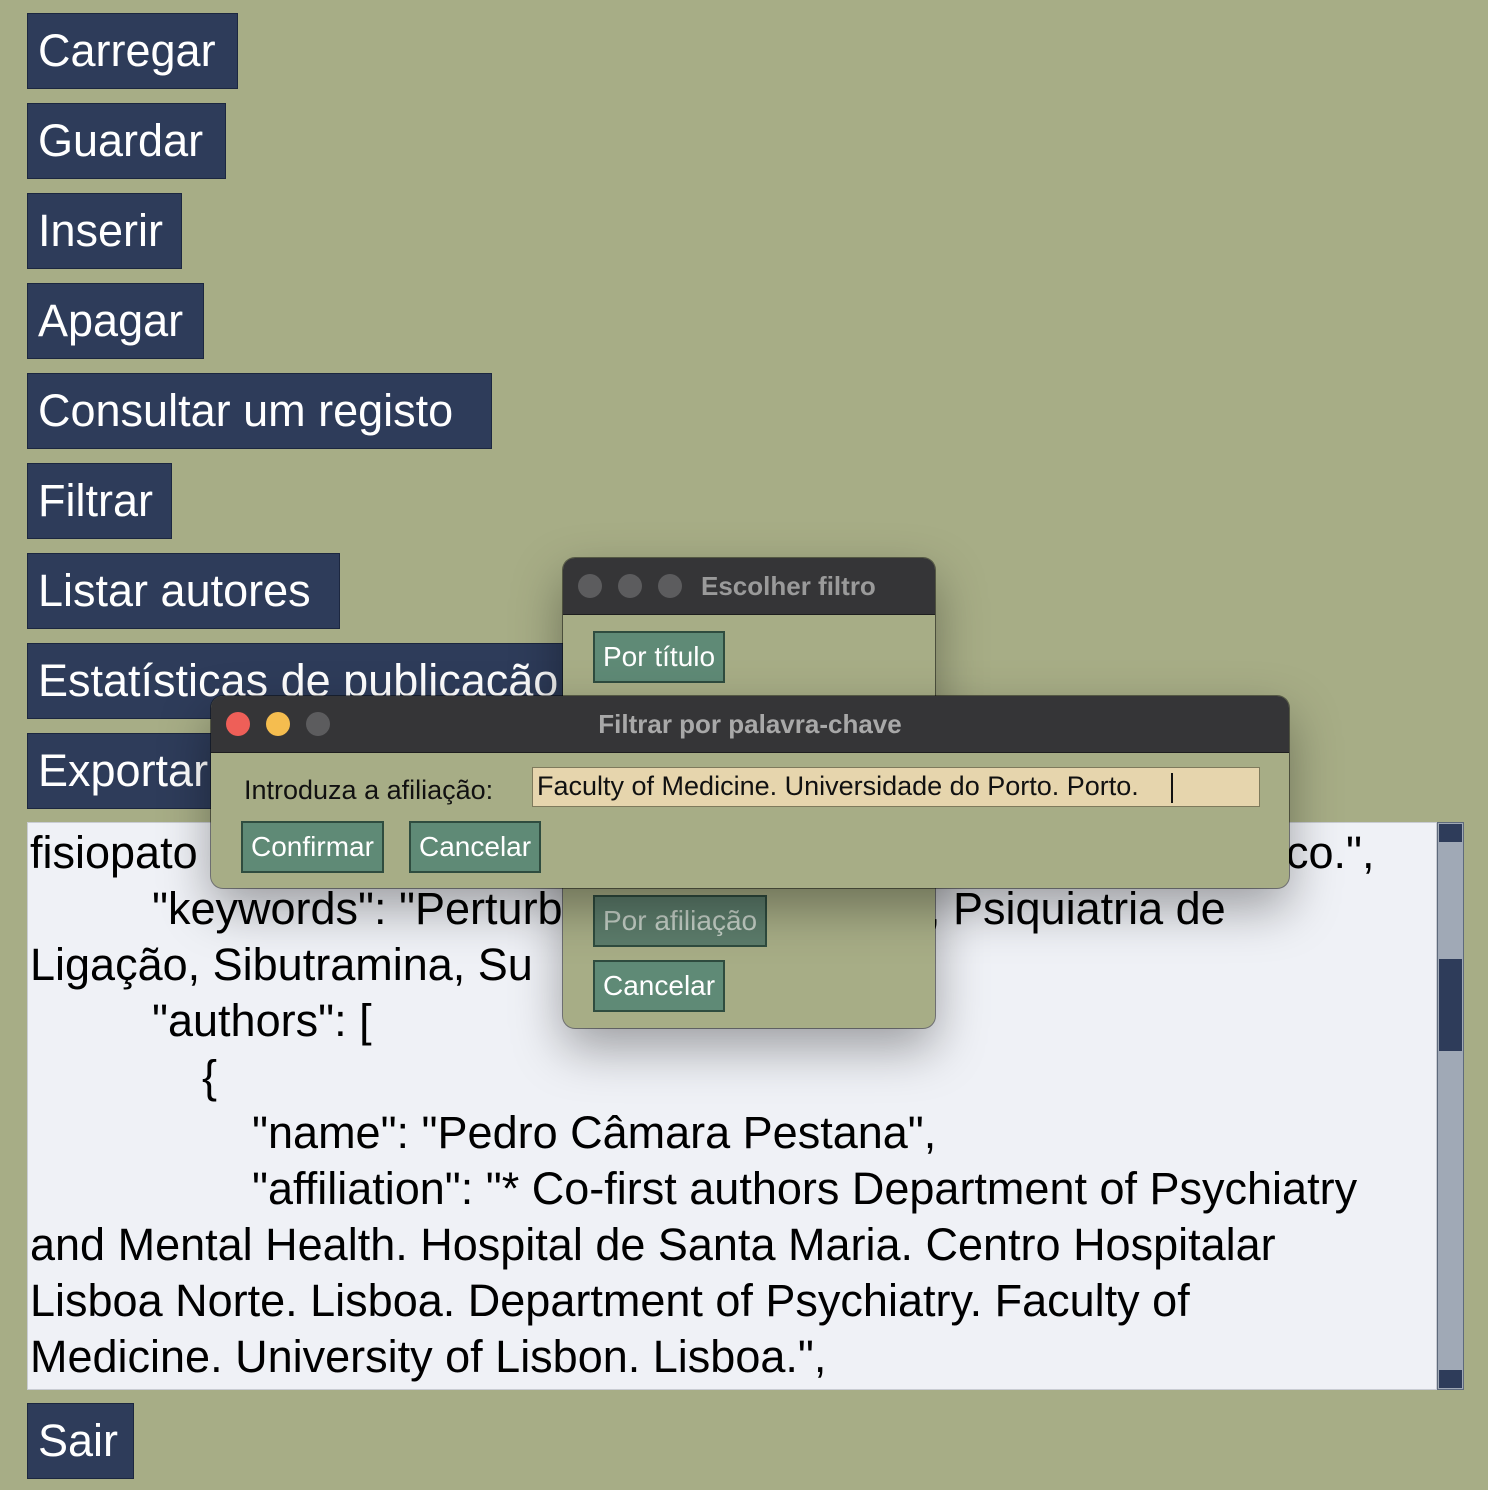 This screenshot has height=1490, width=1488. I want to click on text-line: "keywords": "Perturb, so click(307, 908).